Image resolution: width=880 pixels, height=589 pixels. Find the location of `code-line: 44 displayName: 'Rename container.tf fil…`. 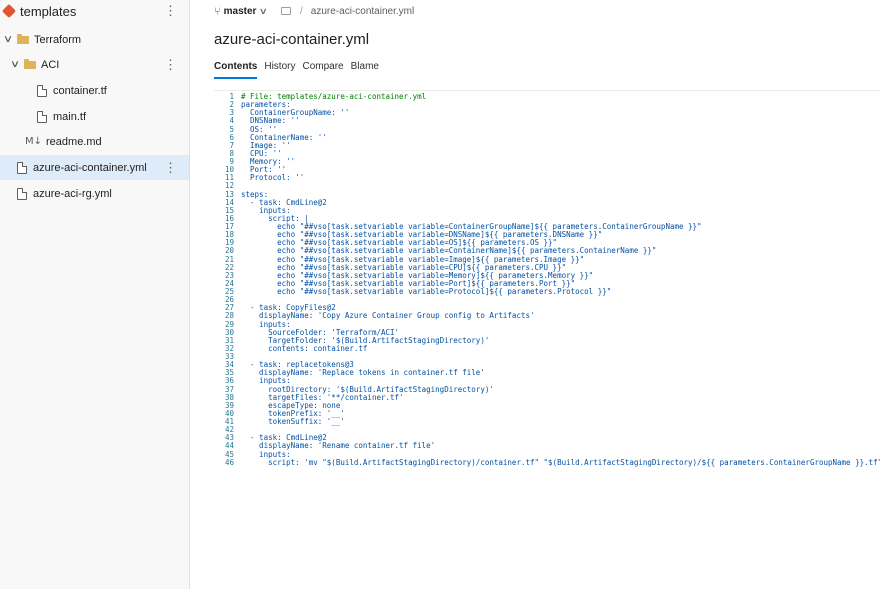

code-line: 44 displayName: 'Rename container.tf fil… is located at coordinates (547, 446).